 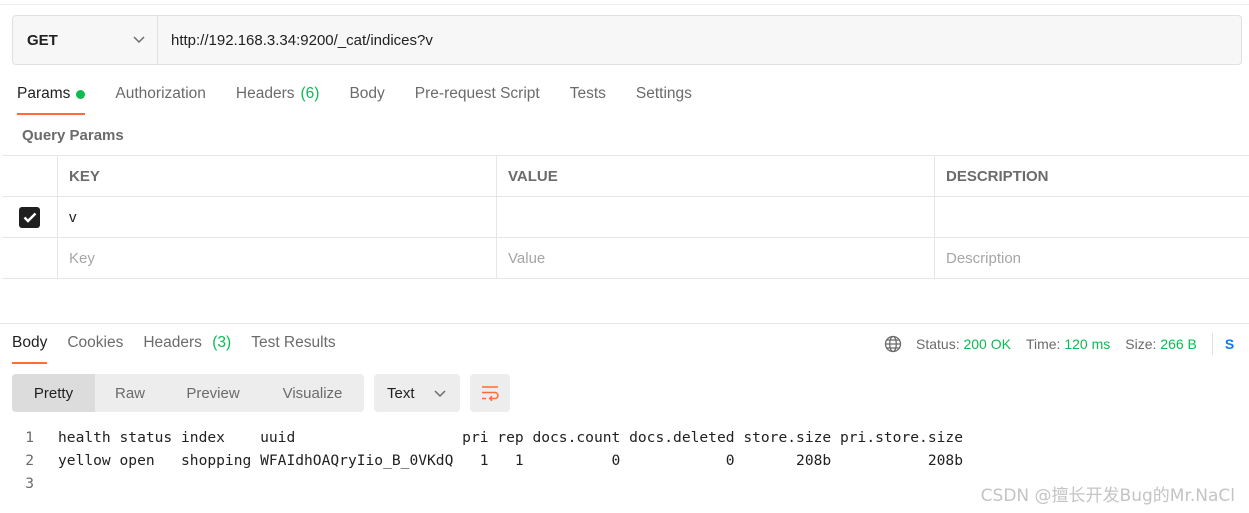 I want to click on view-raw-button: Raw, so click(x=130, y=393).